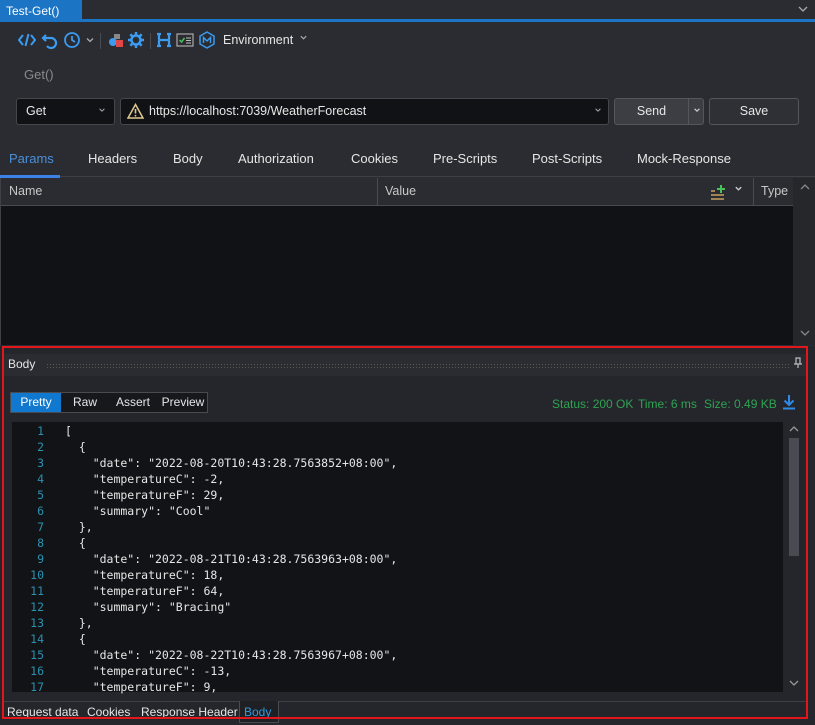 This screenshot has height=725, width=815. I want to click on line-number: 10, so click(37, 575).